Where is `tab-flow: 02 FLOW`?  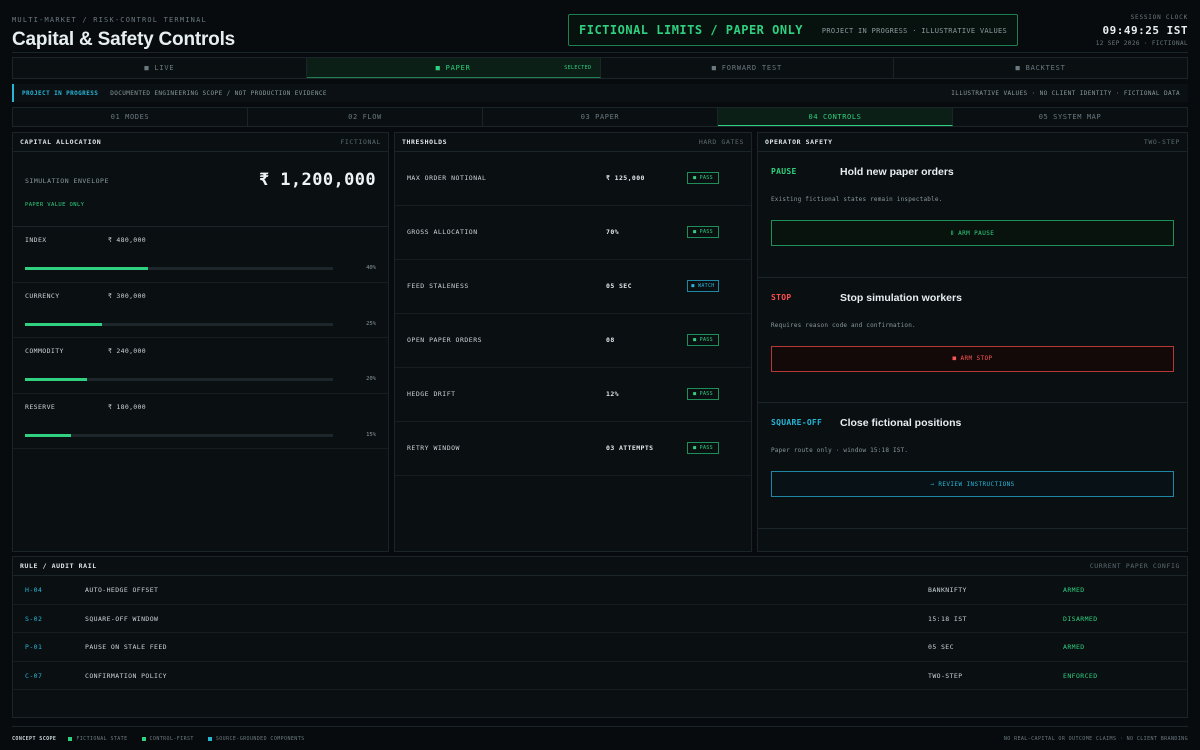 tab-flow: 02 FLOW is located at coordinates (365, 117).